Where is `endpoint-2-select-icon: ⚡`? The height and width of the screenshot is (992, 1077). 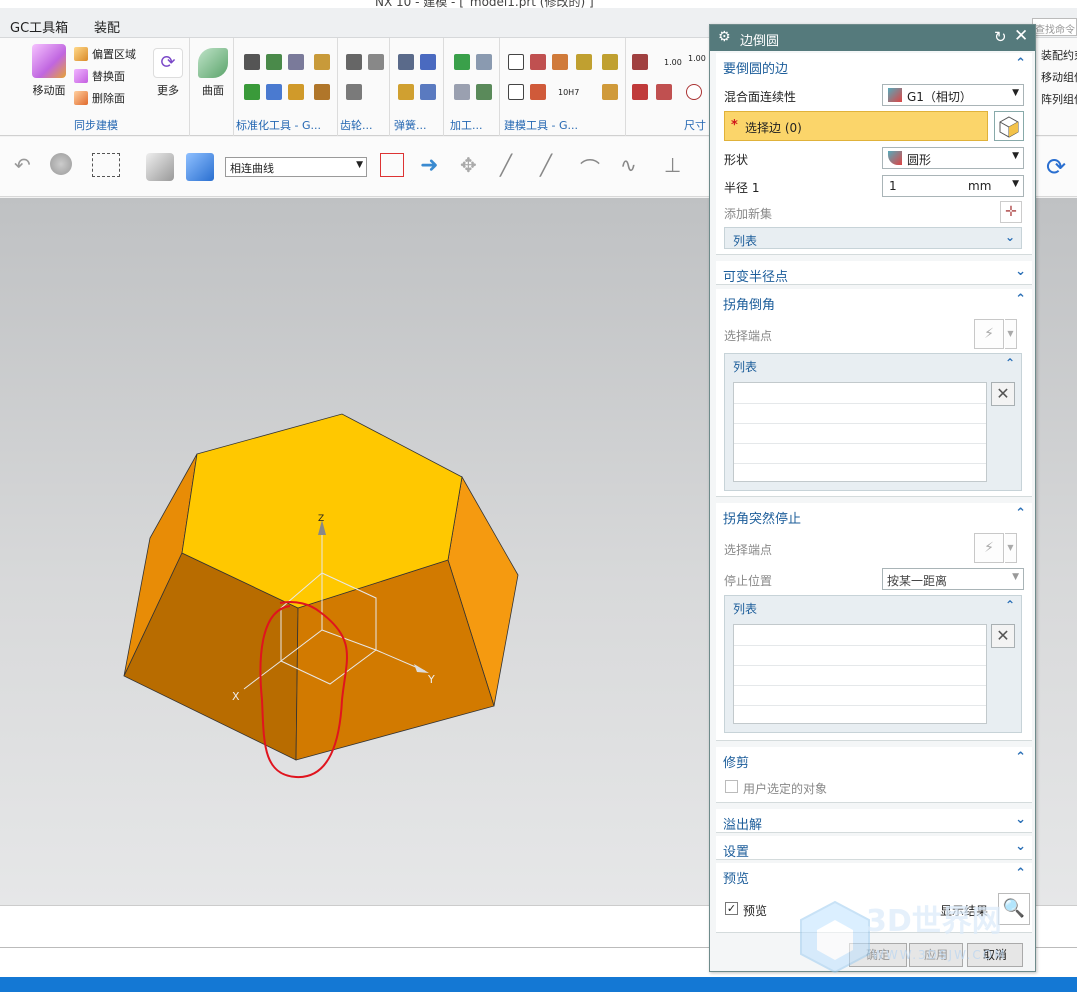
endpoint-2-select-icon: ⚡ is located at coordinates (989, 548).